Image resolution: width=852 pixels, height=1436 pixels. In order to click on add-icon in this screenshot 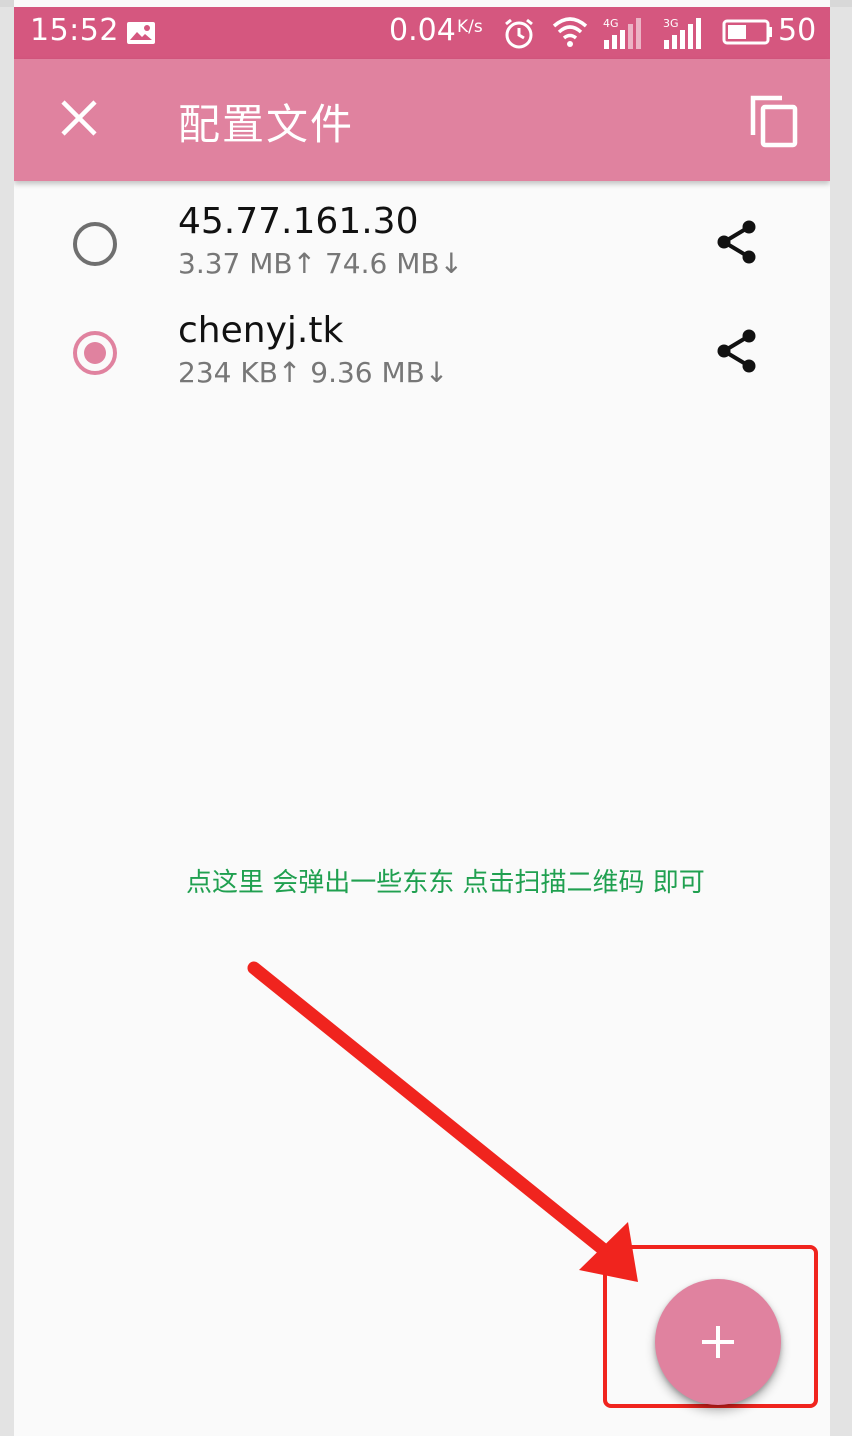, I will do `click(718, 1342)`.